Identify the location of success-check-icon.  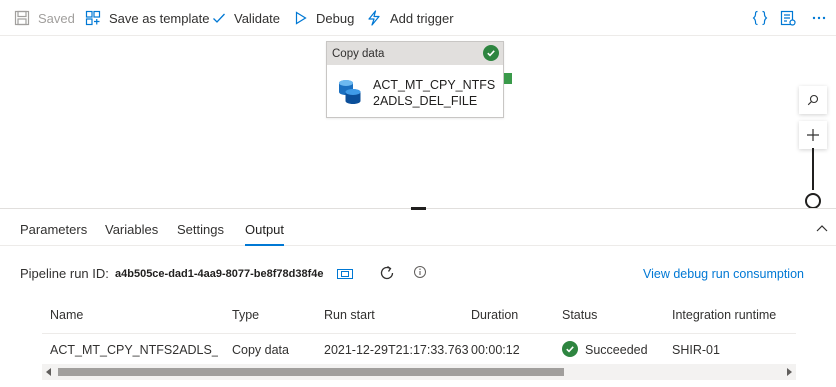
(491, 53).